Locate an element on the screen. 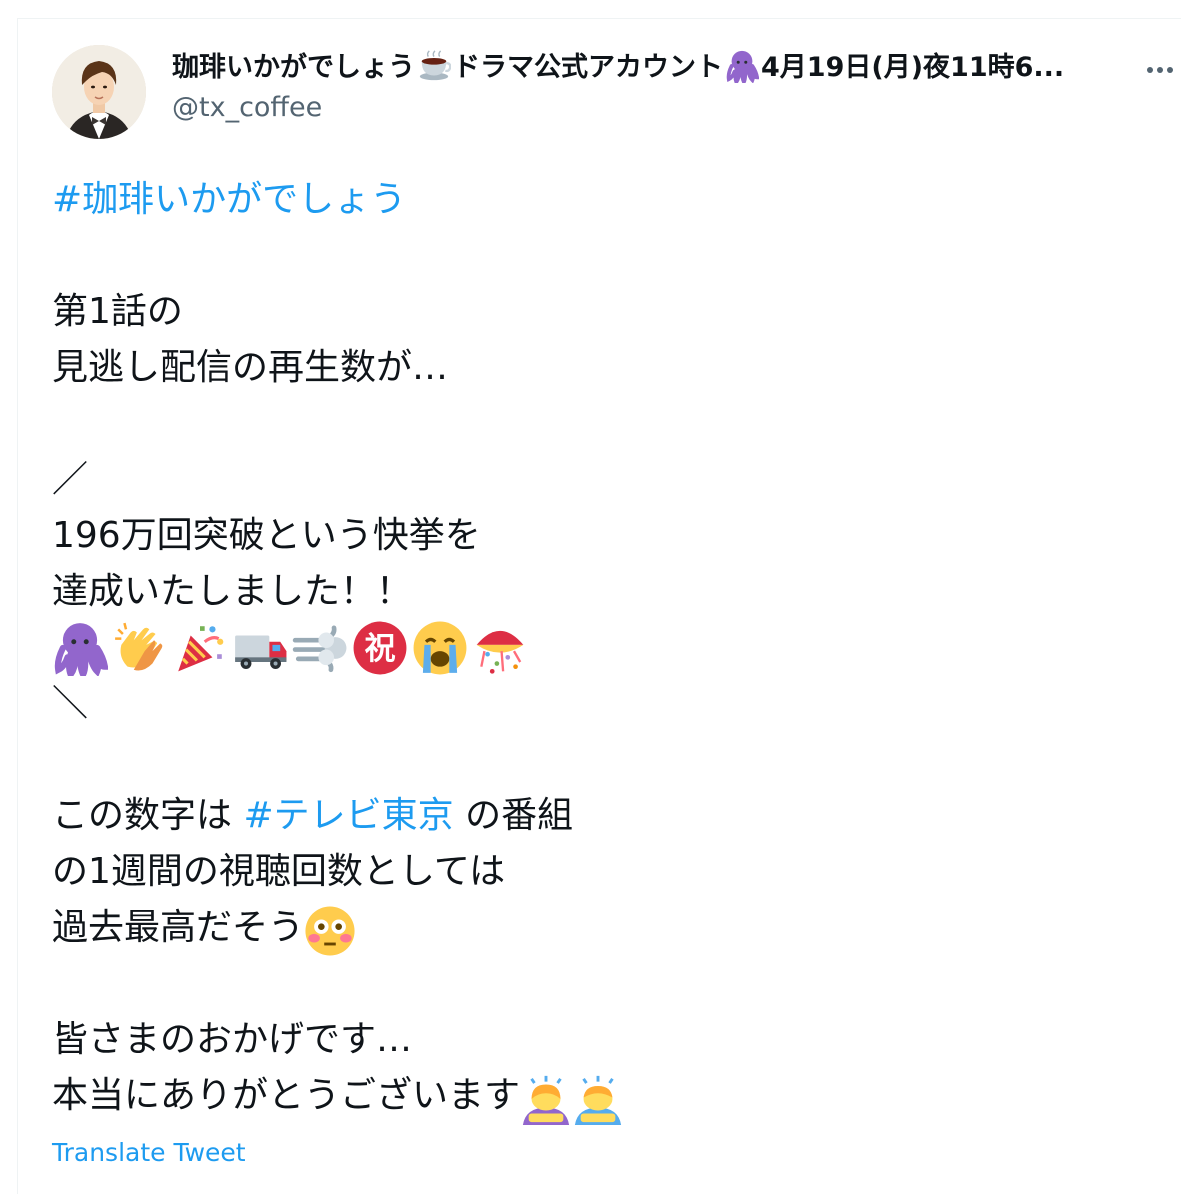 The height and width of the screenshot is (1194, 1181). line5-suffix: の番組 is located at coordinates (513, 815).